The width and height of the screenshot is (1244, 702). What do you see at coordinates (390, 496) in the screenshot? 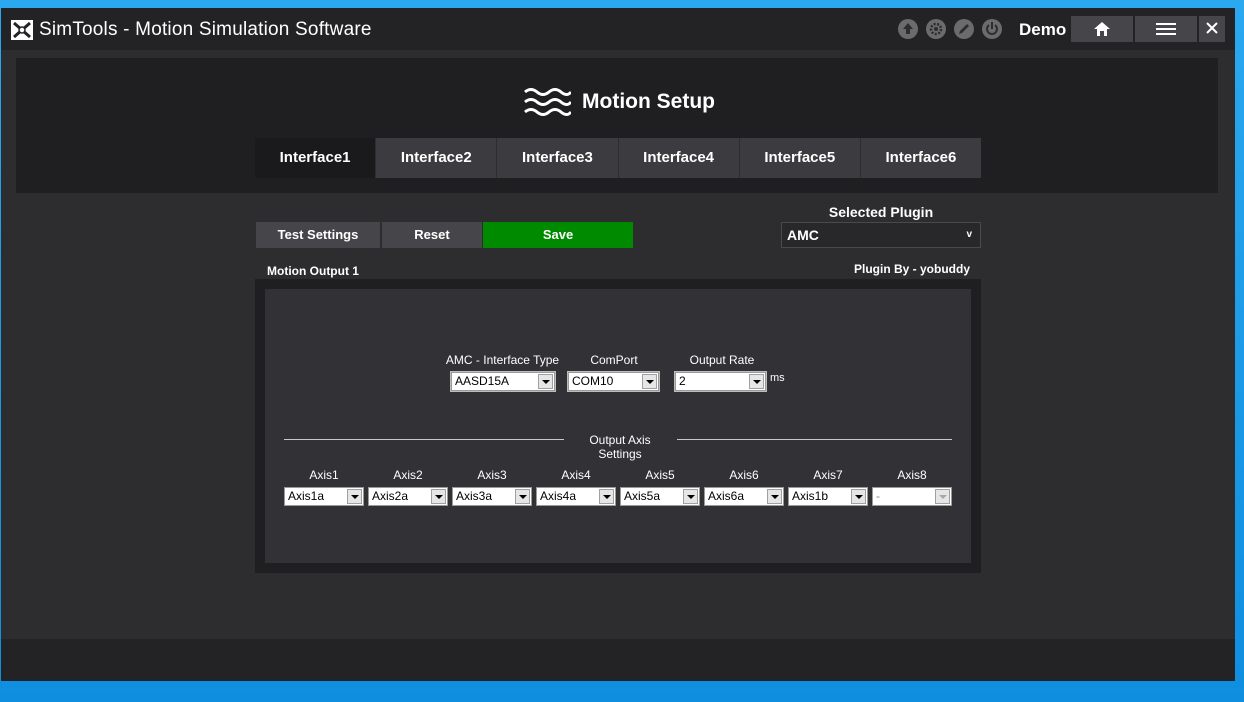
I see `axis2-value: Axis2a` at bounding box center [390, 496].